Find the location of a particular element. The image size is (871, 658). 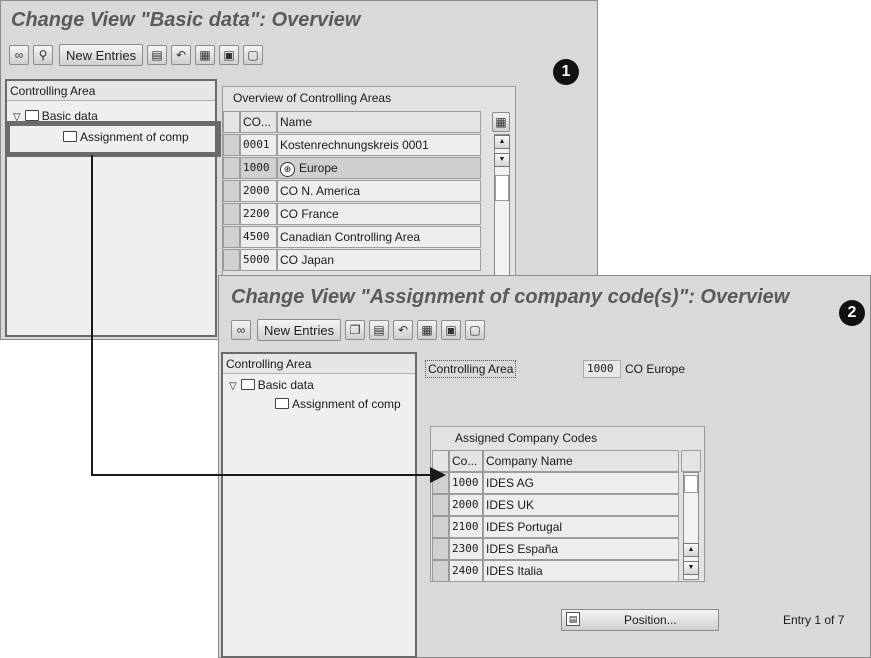

cell-name: Canadian Controlling Area is located at coordinates (379, 237).